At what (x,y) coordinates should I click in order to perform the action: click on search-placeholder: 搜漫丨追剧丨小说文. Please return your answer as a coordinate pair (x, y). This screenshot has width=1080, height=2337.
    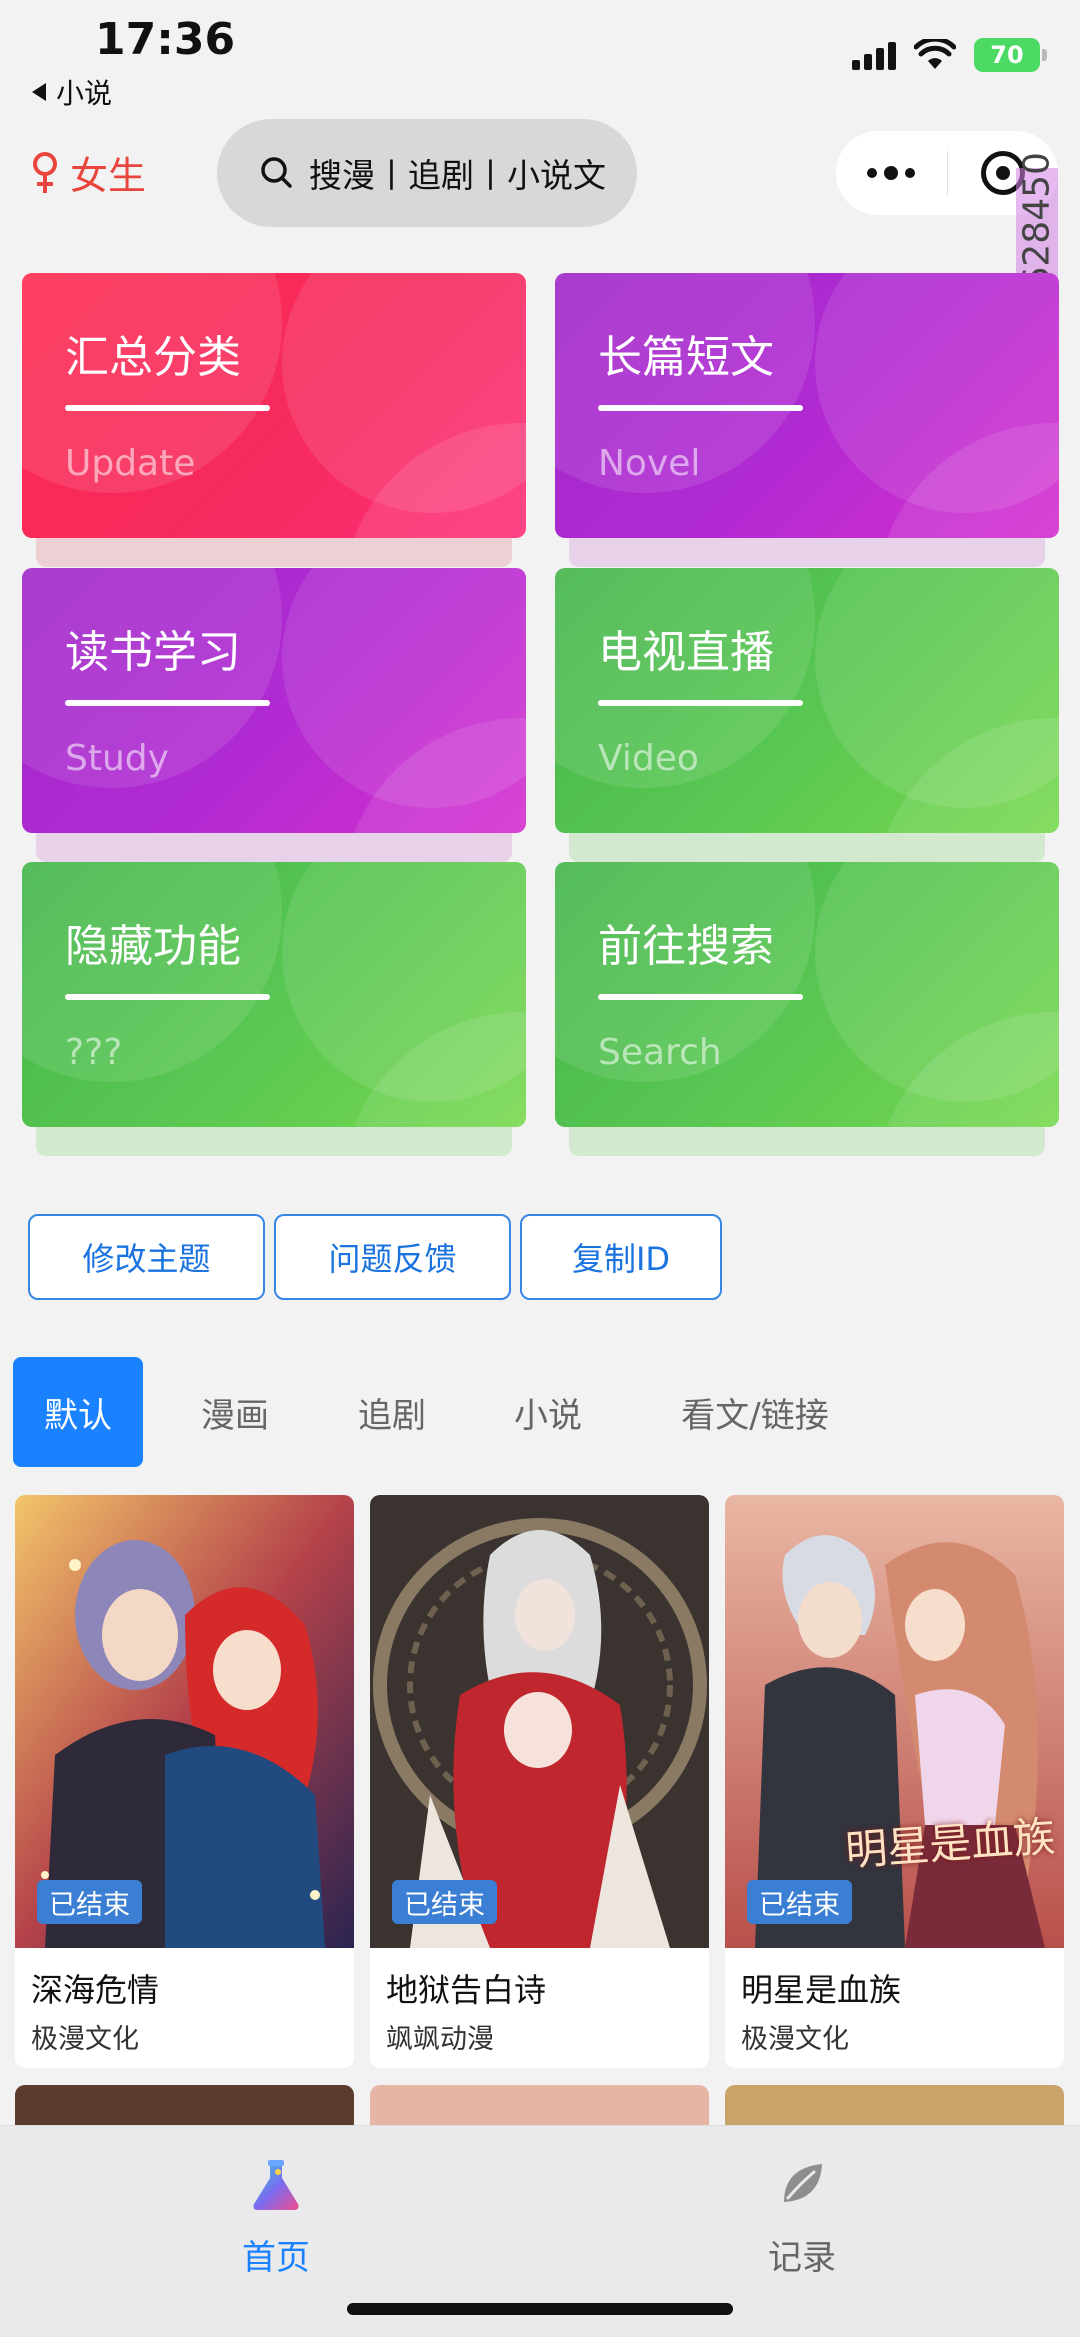
    Looking at the image, I should click on (457, 175).